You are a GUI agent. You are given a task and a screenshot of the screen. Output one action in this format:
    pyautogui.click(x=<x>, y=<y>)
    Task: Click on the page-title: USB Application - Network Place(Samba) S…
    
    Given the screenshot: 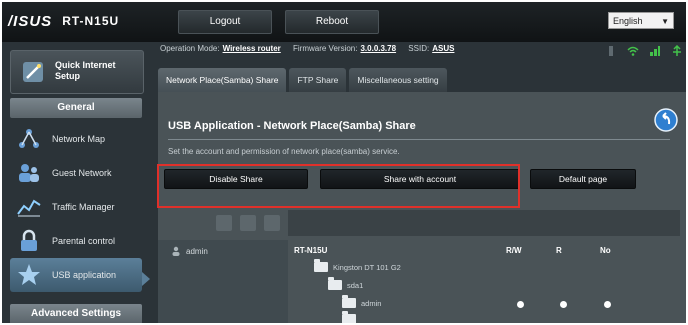 What is the action you would take?
    pyautogui.click(x=292, y=126)
    